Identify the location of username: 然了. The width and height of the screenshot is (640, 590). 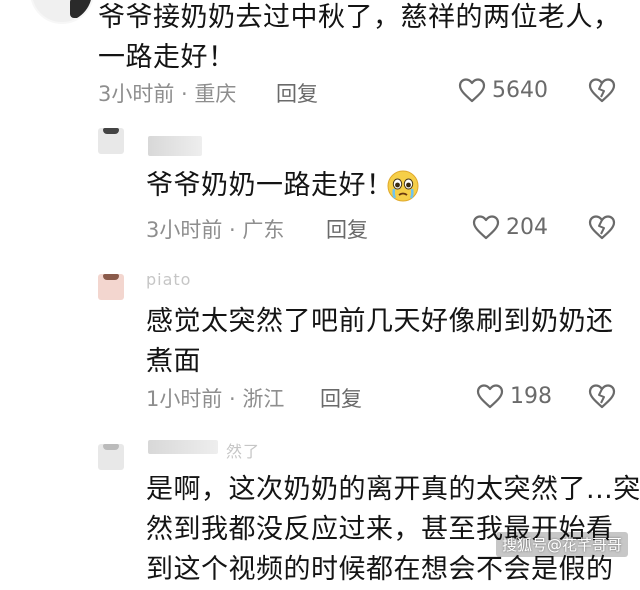
(243, 450).